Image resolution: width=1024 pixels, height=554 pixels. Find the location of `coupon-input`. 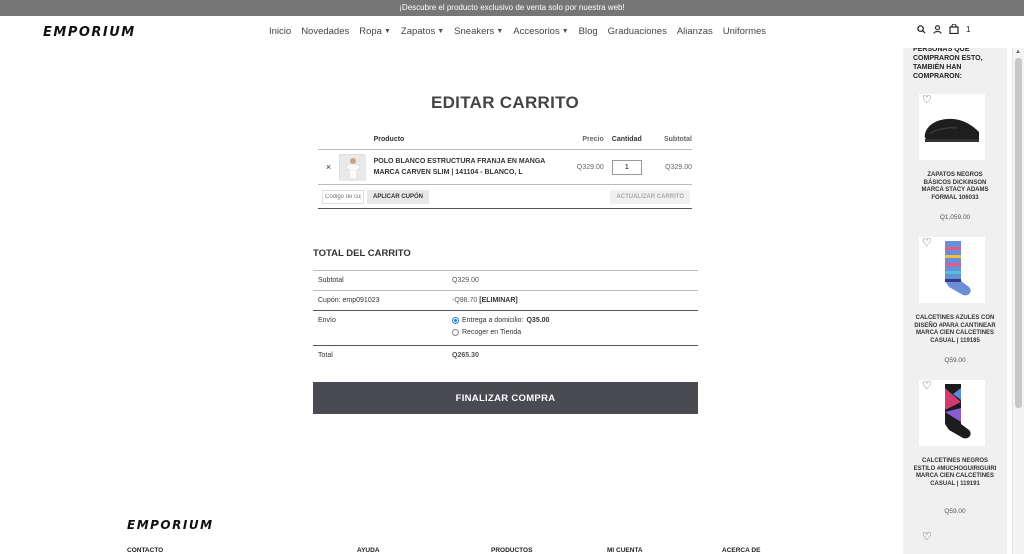

coupon-input is located at coordinates (343, 196).